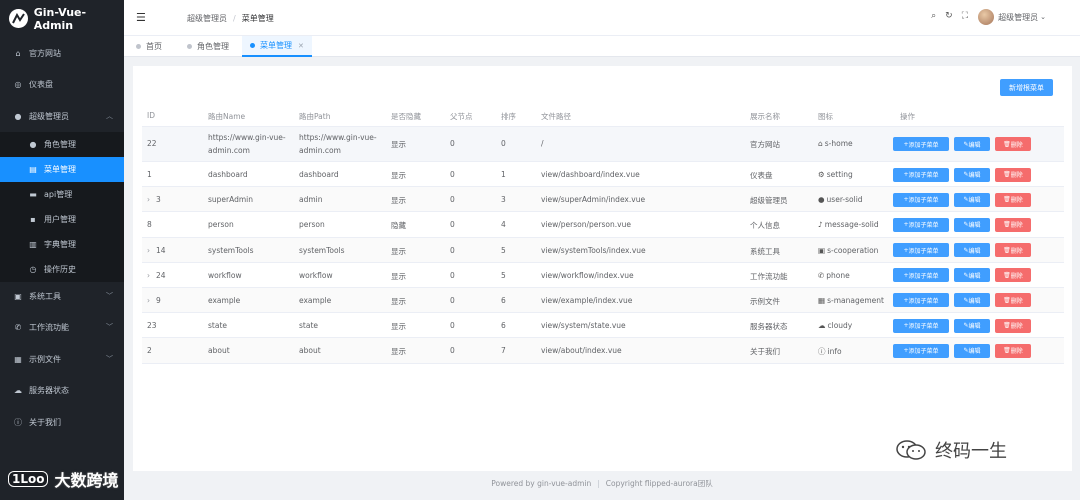  I want to click on sidebar-item-label: 工作流功能, so click(49, 327).